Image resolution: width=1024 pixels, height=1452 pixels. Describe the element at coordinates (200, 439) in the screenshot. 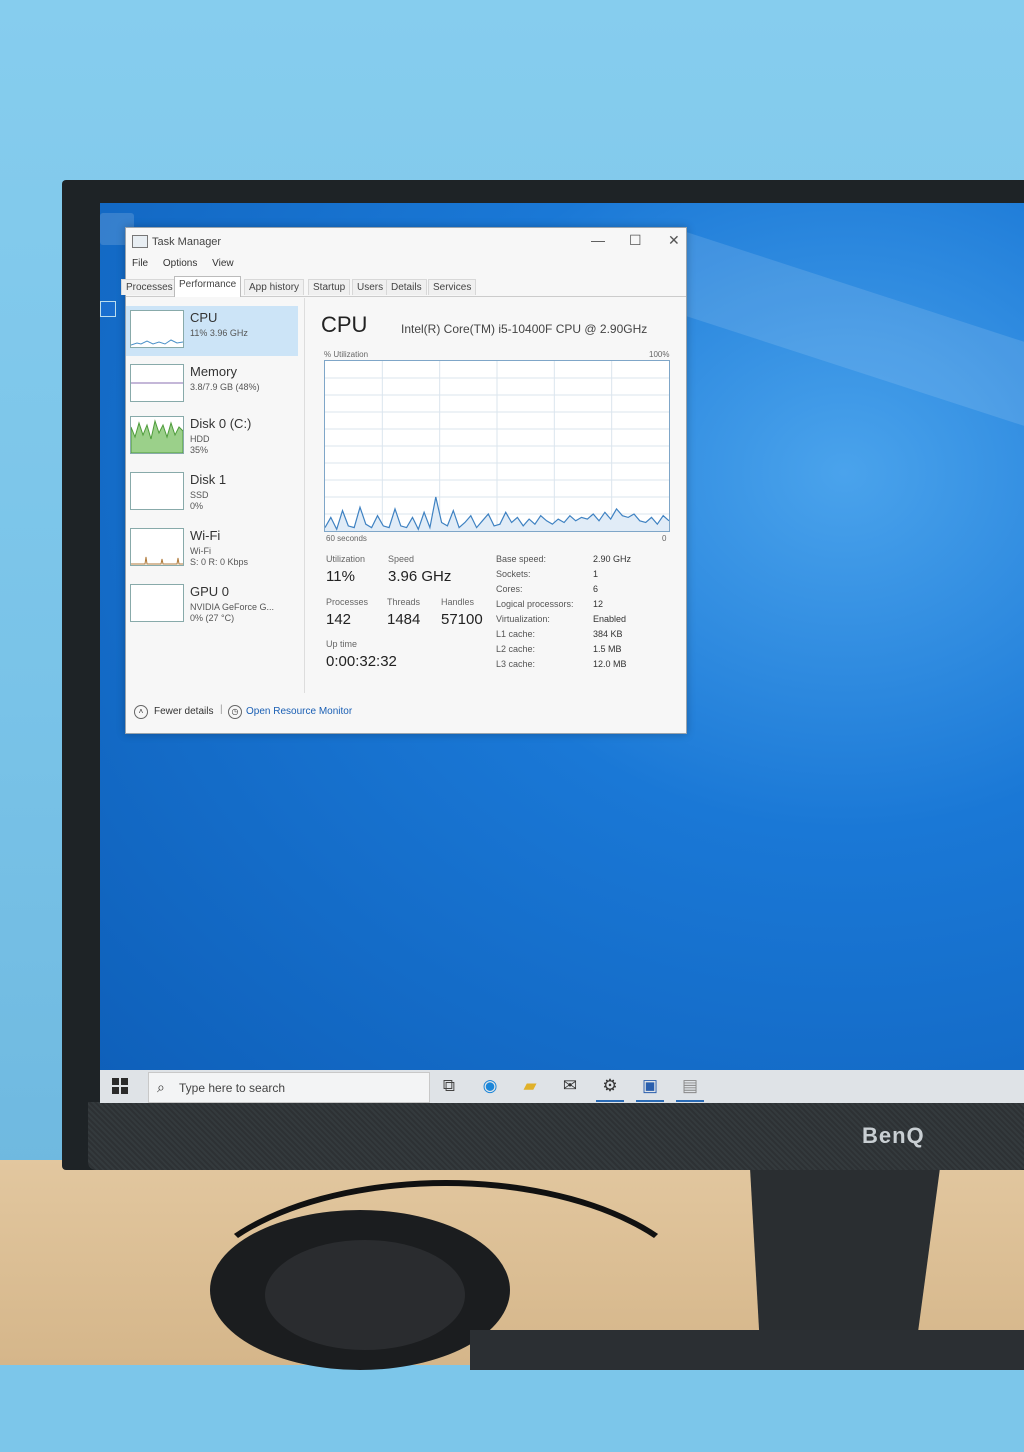

I see `sidebar-item-detail: HDD` at that location.